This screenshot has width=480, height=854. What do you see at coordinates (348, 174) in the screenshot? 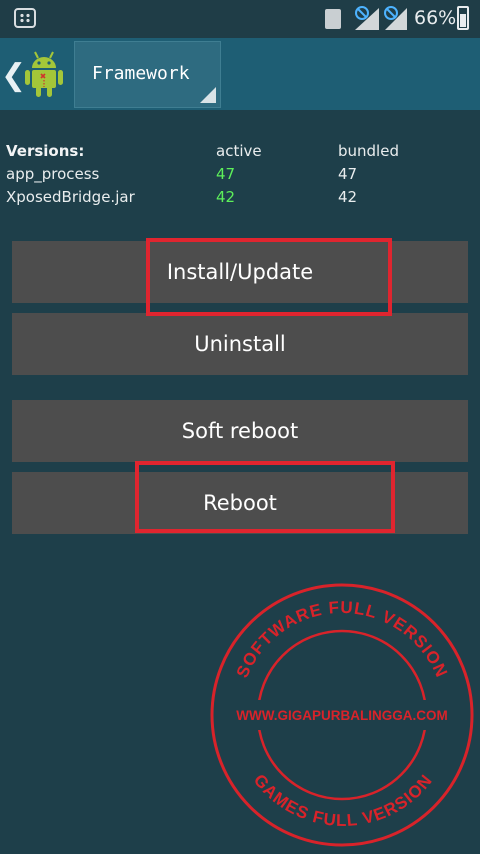
I see `bundled-version: 47` at bounding box center [348, 174].